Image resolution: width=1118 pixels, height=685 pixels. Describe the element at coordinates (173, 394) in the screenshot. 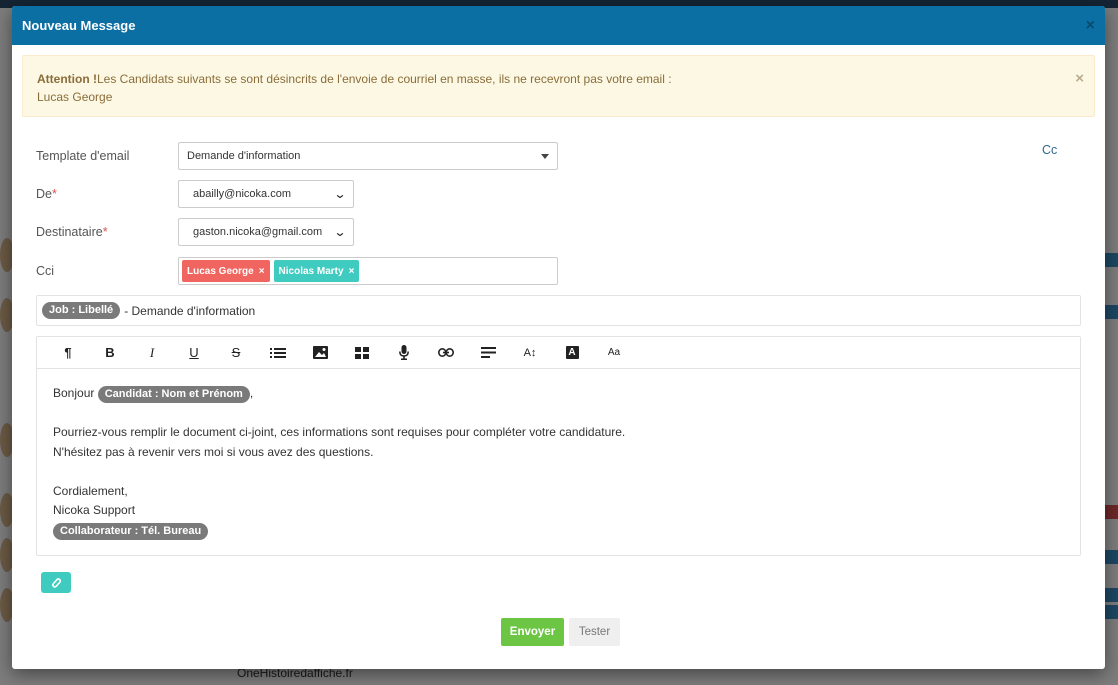

I see `candidate-name-token: Candidat : Nom et Prénom` at that location.